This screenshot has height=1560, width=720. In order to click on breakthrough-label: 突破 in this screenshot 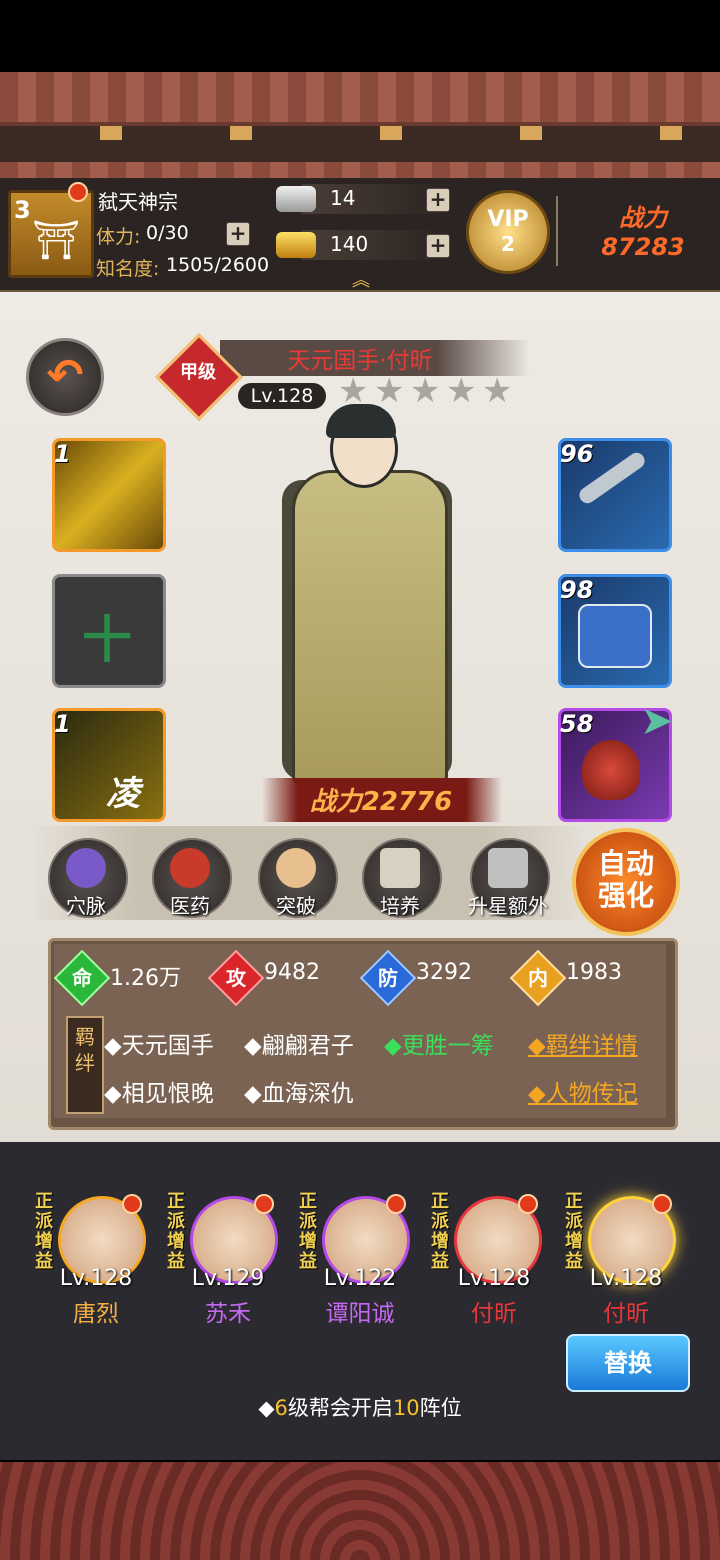, I will do `click(296, 906)`.